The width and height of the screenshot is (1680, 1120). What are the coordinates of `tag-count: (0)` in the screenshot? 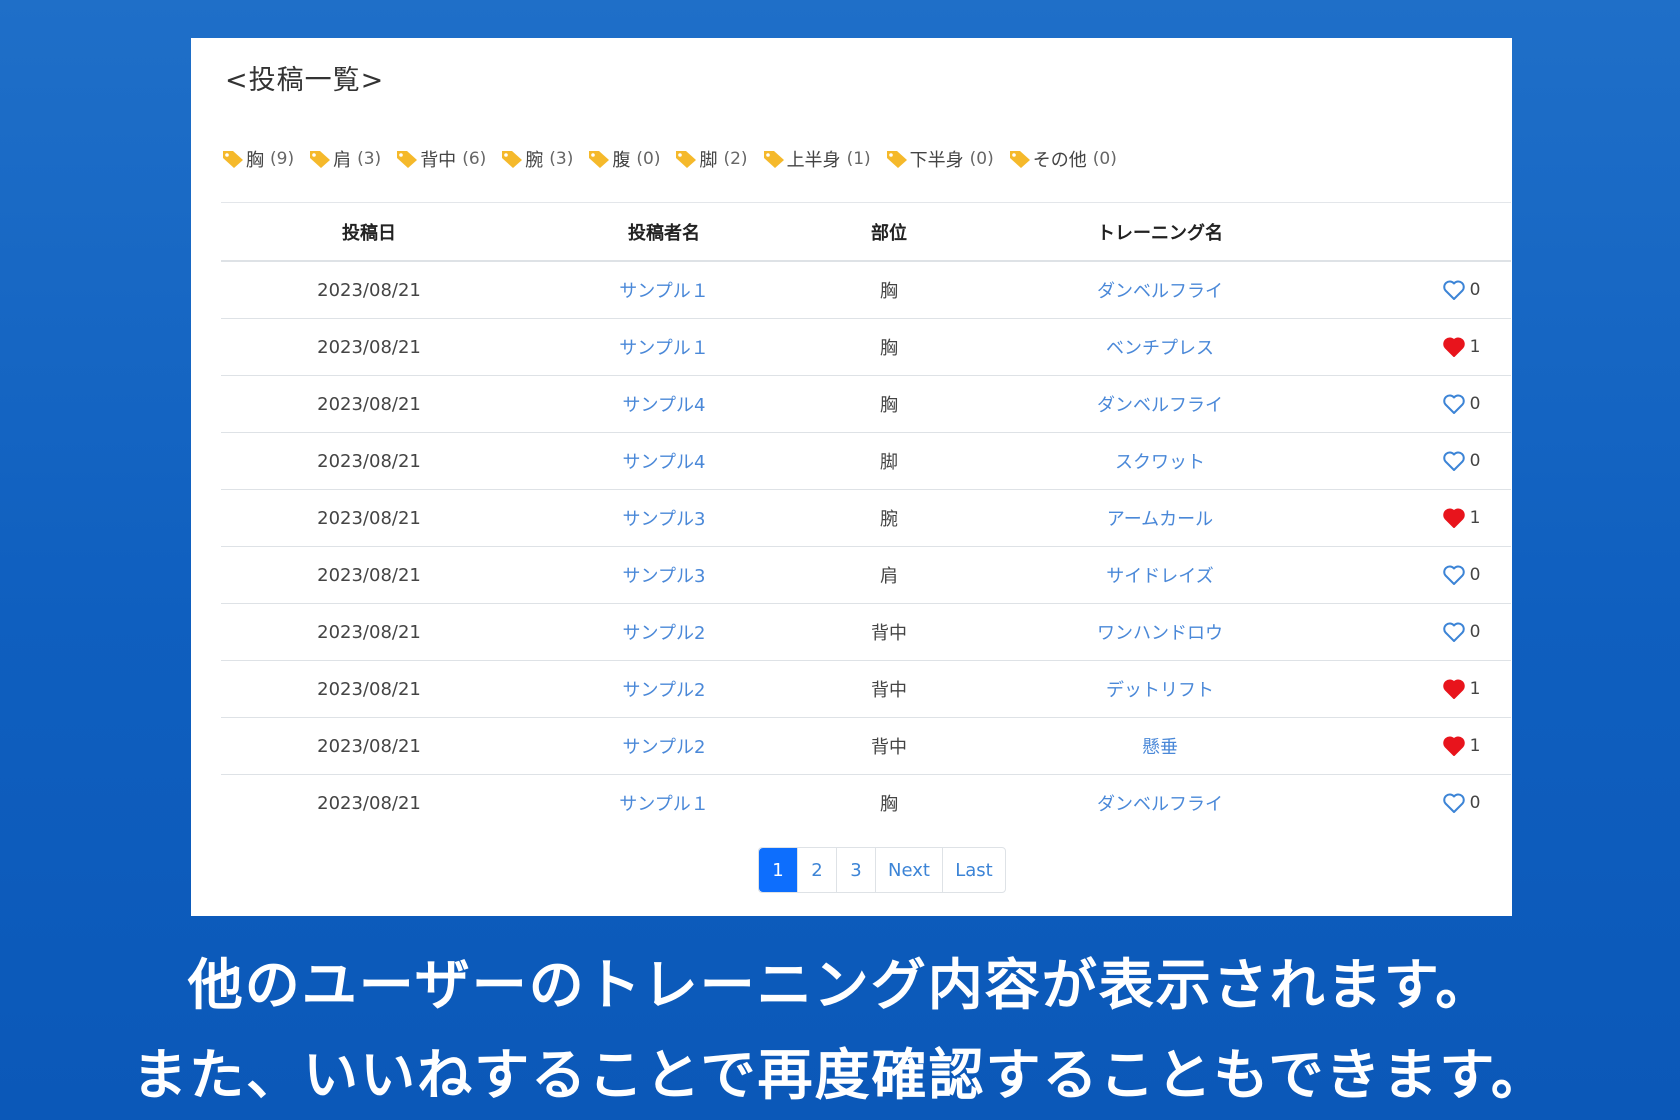 It's located at (1104, 159).